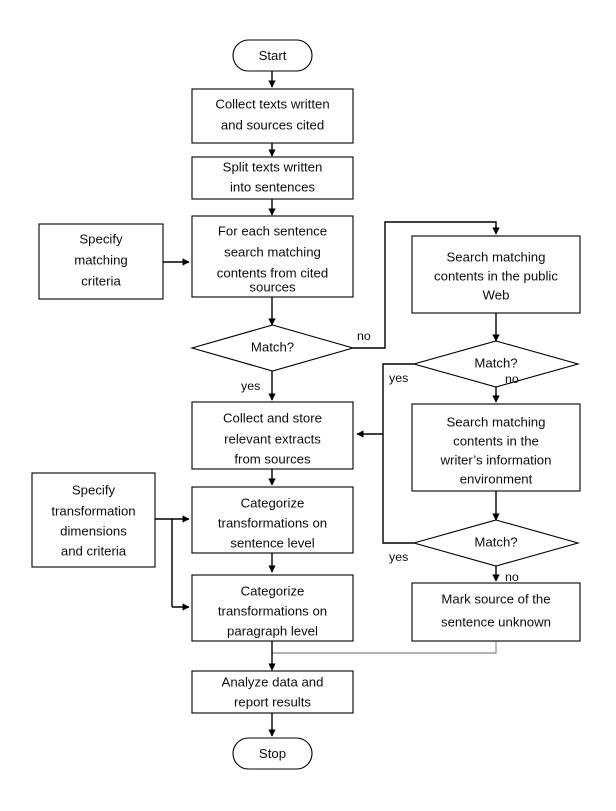  I want to click on node-writer-line-2: writer’s information, so click(496, 459).